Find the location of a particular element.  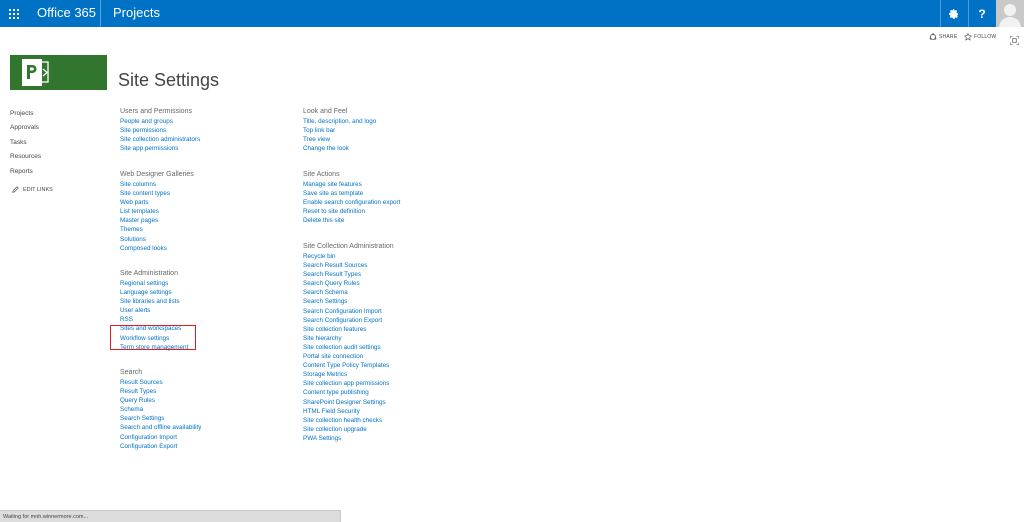

link-site-app-permissions: Site app permissions is located at coordinates (210, 148).